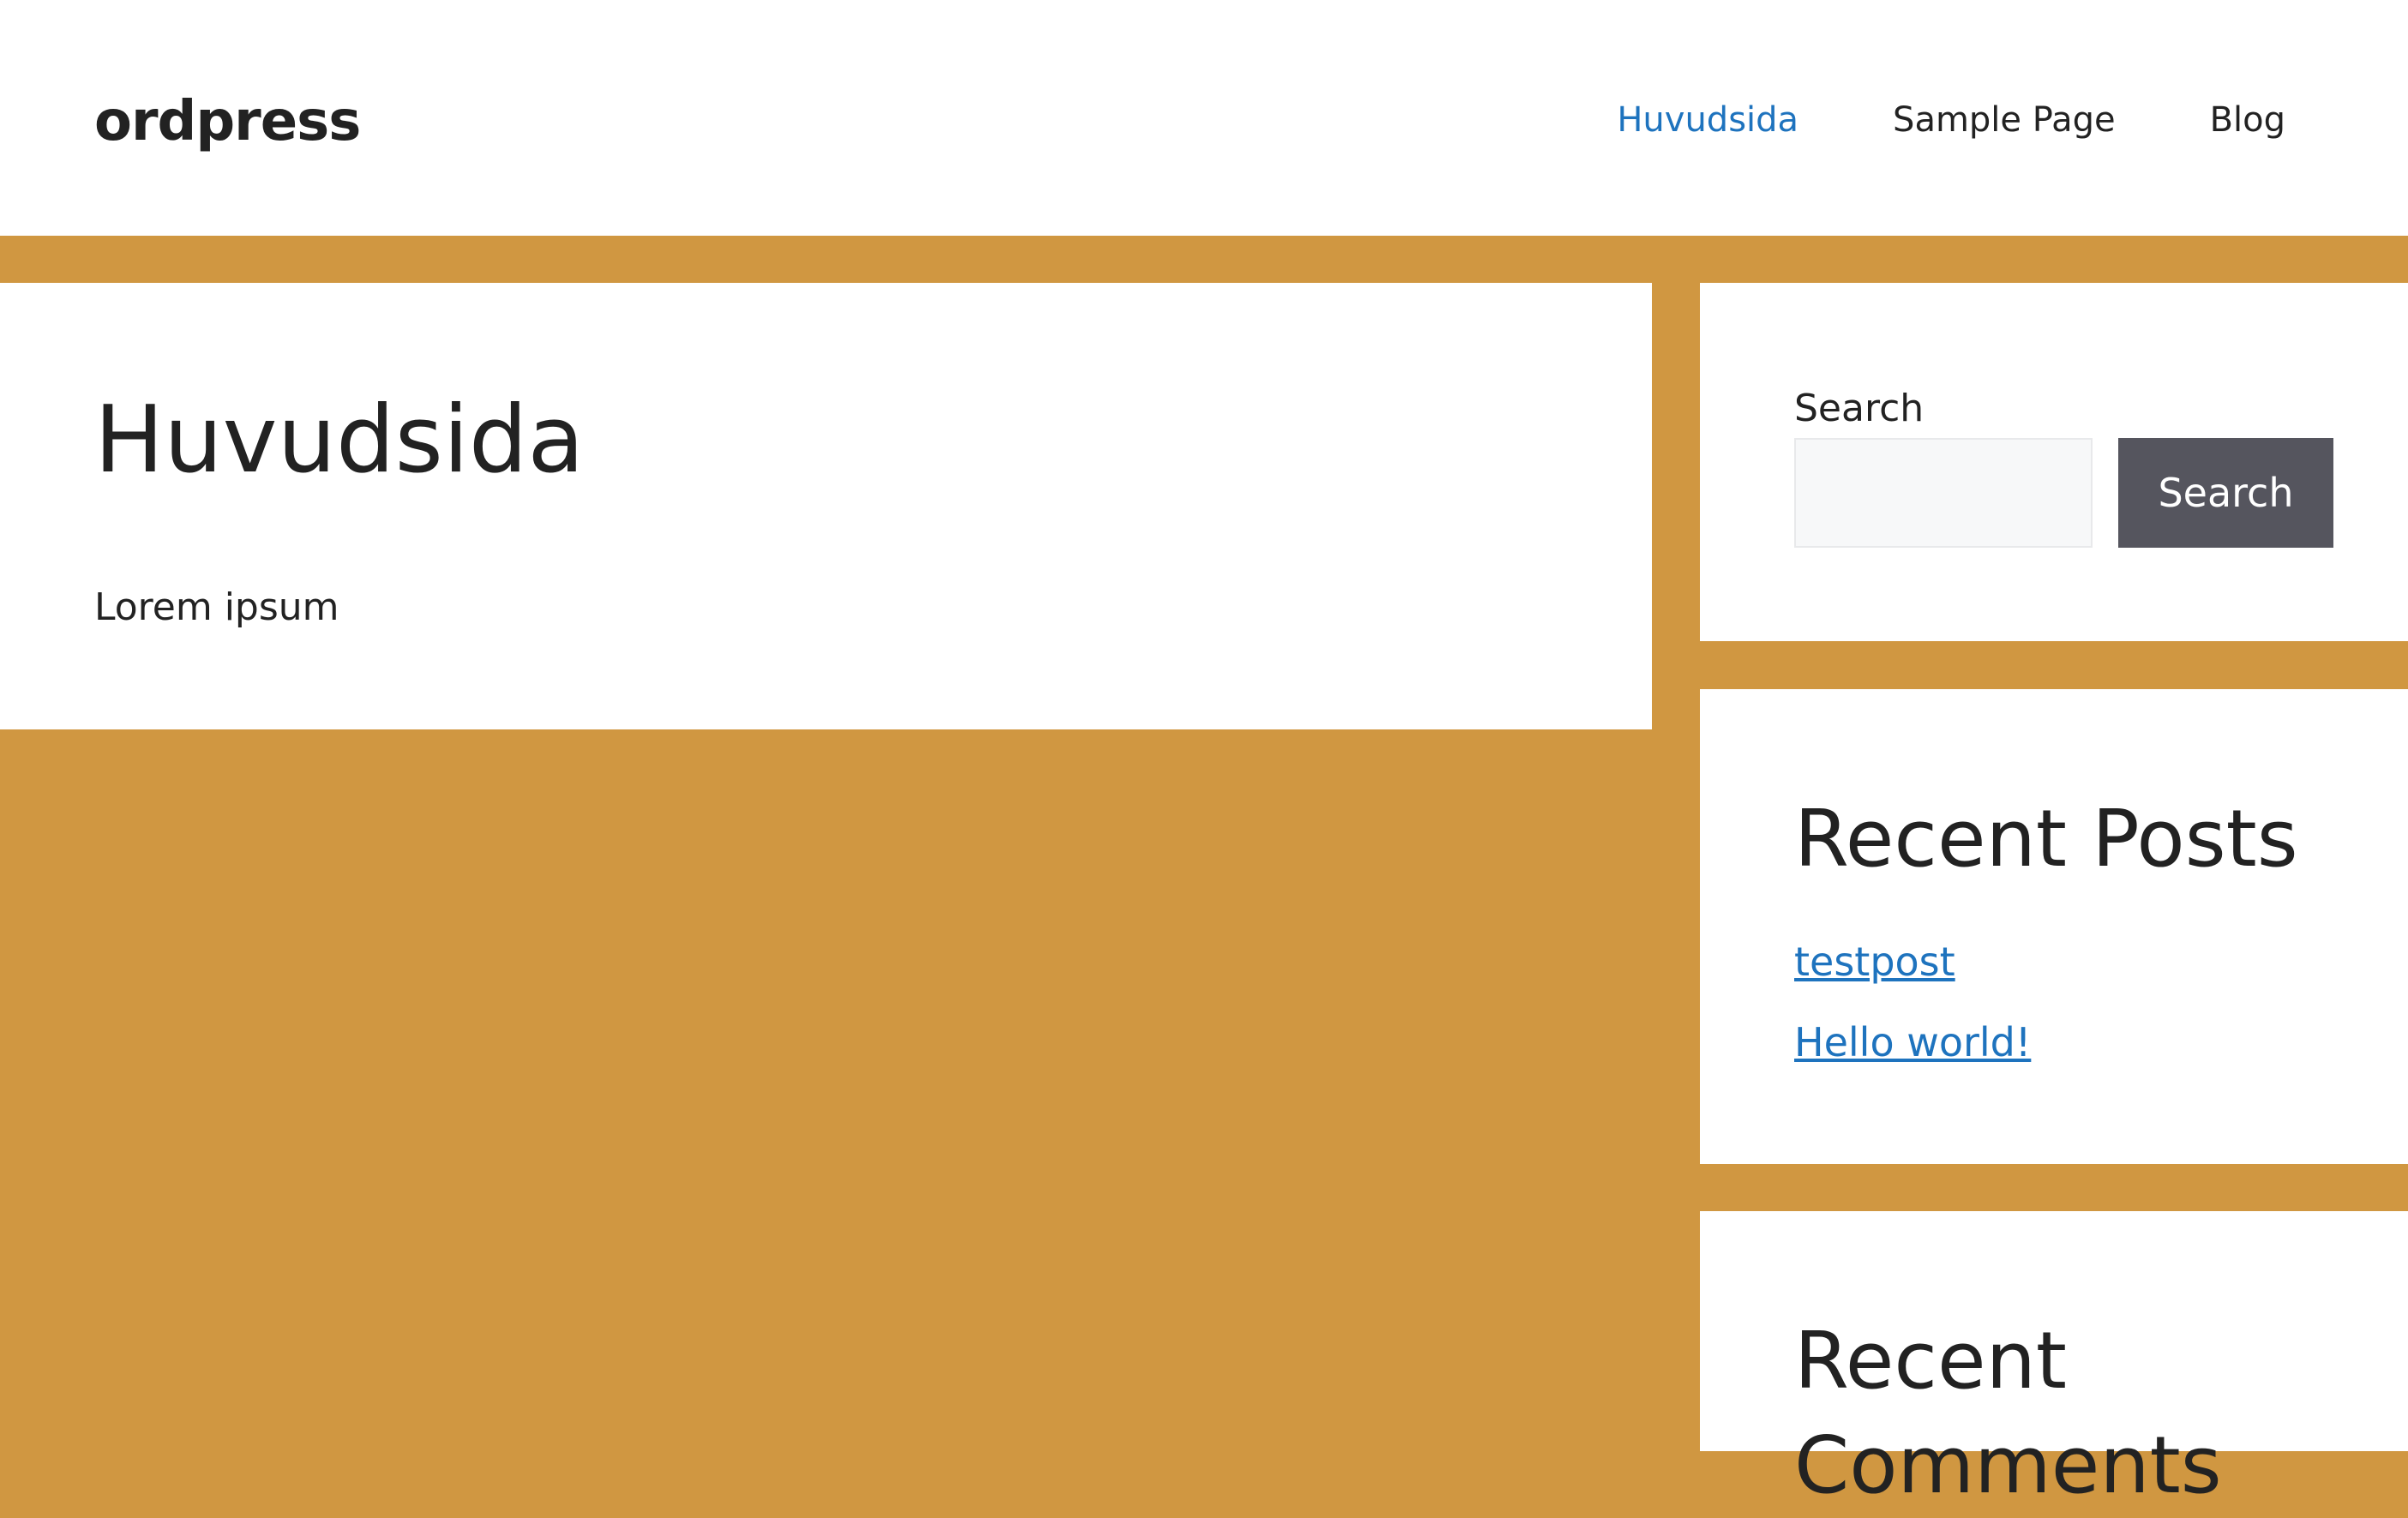  I want to click on nav-link-blog: Blog, so click(2248, 120).